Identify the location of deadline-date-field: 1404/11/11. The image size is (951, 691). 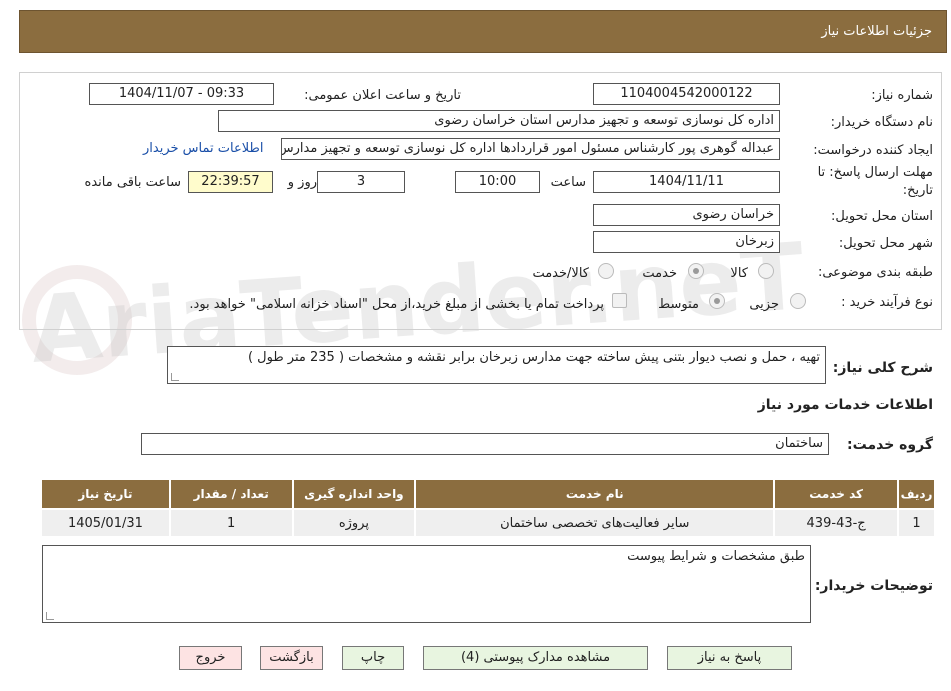
(686, 182).